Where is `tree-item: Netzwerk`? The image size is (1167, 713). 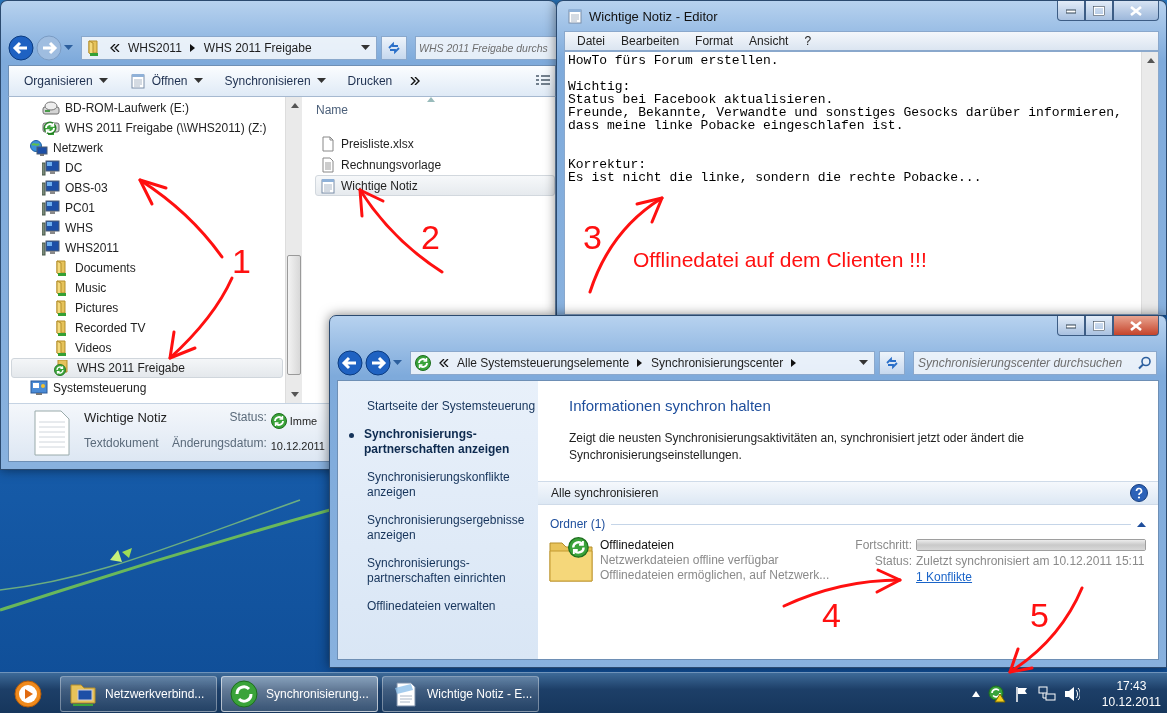 tree-item: Netzwerk is located at coordinates (57, 148).